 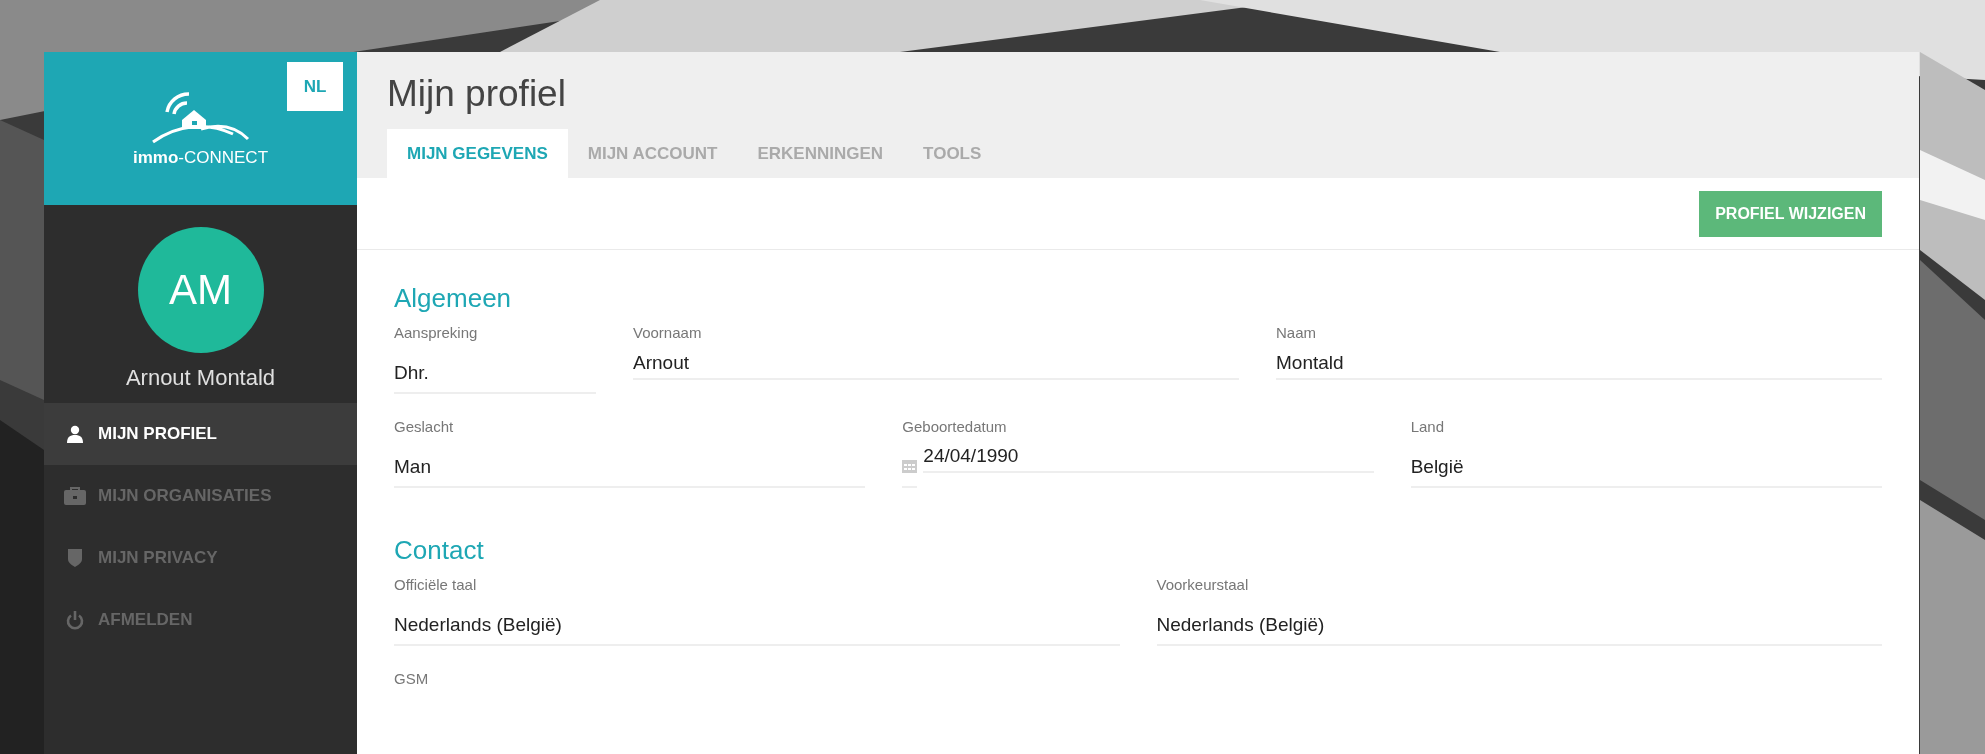 I want to click on user-icon, so click(x=75, y=434).